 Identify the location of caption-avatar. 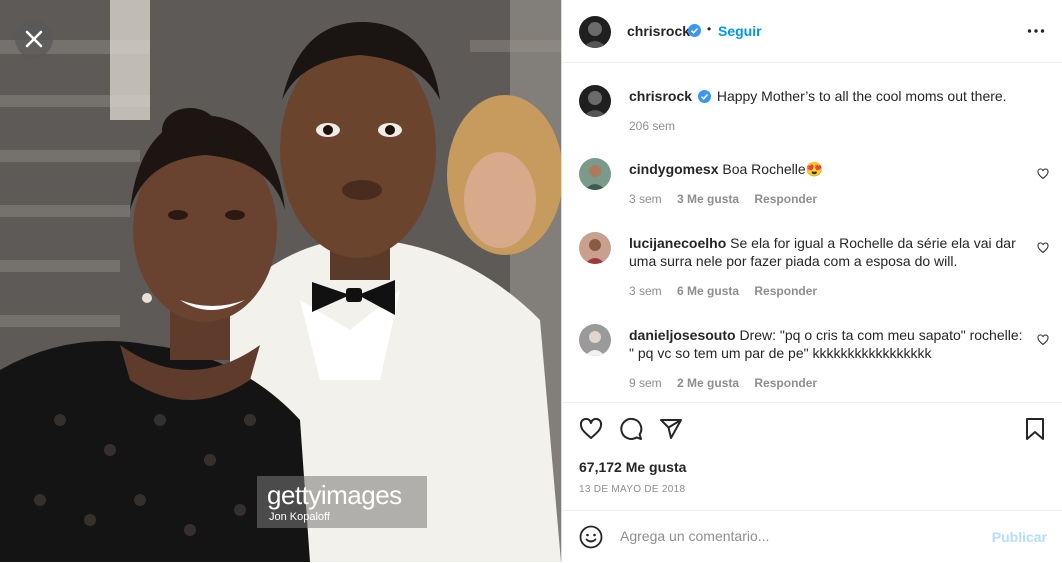
(595, 101).